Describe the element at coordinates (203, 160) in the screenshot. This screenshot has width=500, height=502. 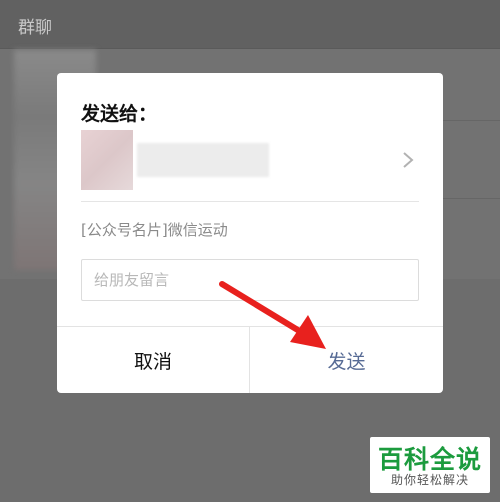
I see `recipient-name-blurred` at that location.